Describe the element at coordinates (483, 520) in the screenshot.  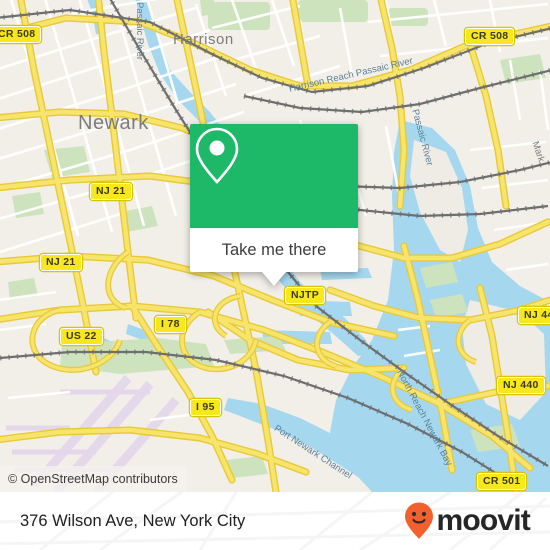
I see `moovit-wordmark: moovit` at that location.